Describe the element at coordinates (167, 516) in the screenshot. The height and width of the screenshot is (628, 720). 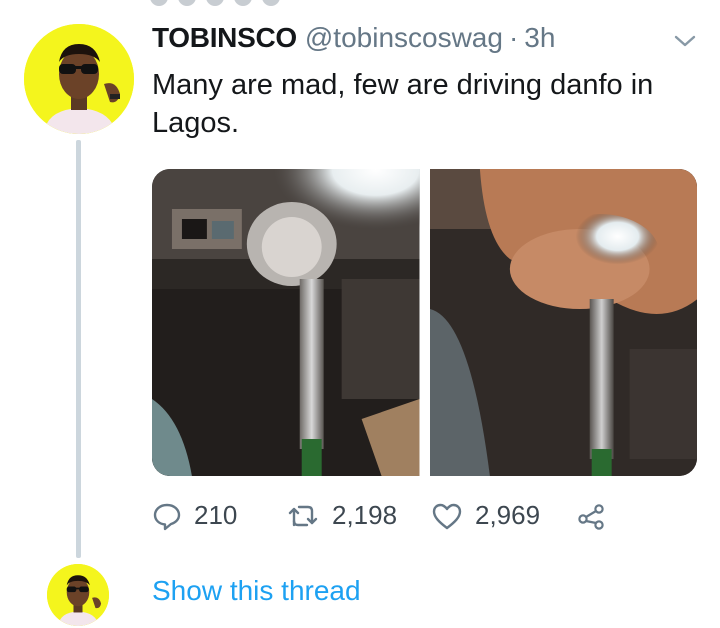
I see `reply-icon` at that location.